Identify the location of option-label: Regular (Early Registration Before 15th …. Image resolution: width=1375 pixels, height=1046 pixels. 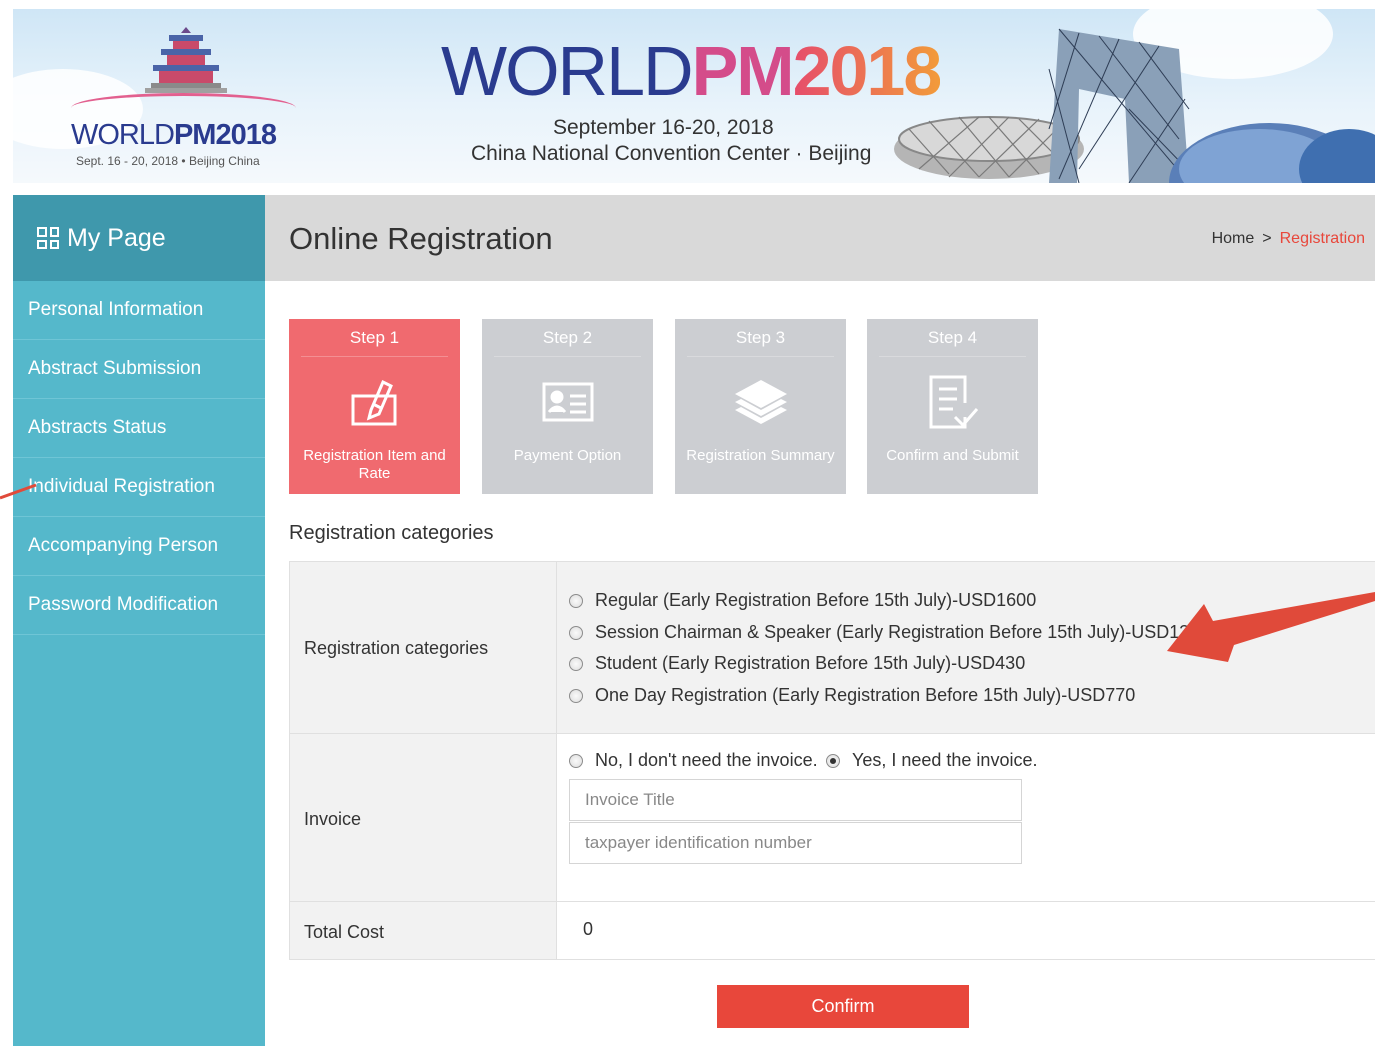
(816, 600).